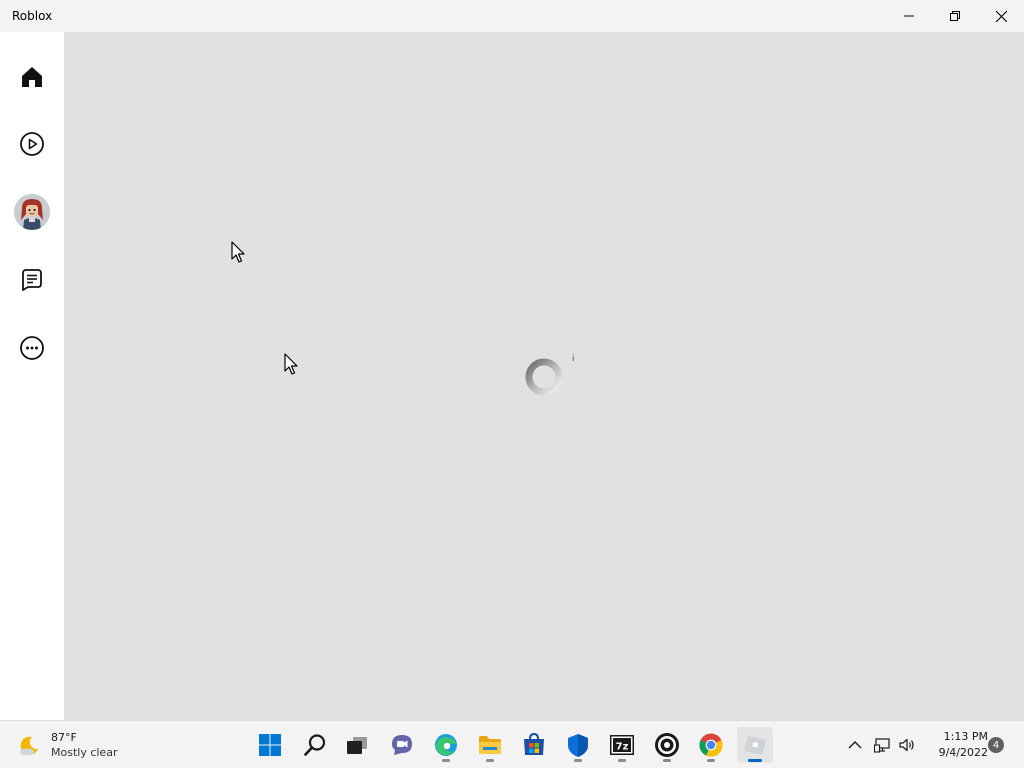 The image size is (1024, 768). I want to click on taskbar-teams-chat-button, so click(402, 745).